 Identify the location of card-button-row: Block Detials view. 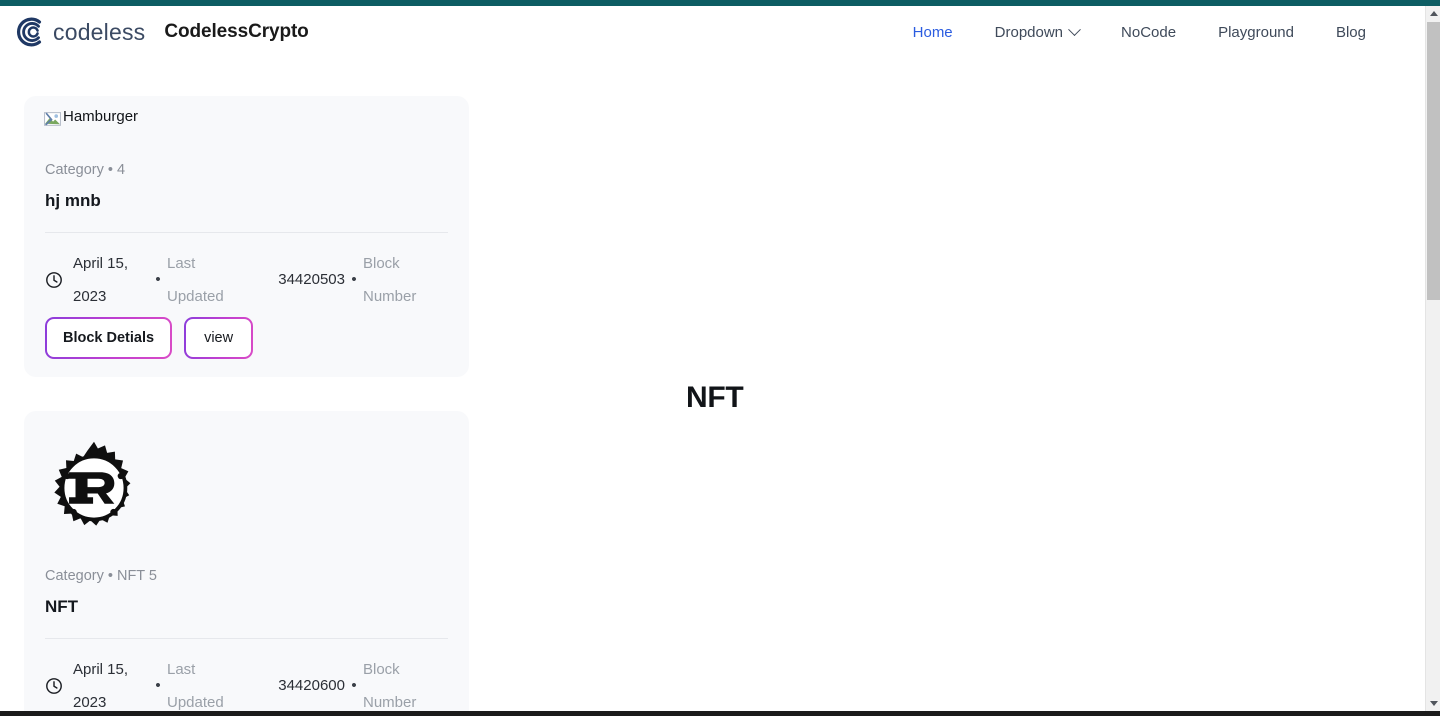
(246, 337).